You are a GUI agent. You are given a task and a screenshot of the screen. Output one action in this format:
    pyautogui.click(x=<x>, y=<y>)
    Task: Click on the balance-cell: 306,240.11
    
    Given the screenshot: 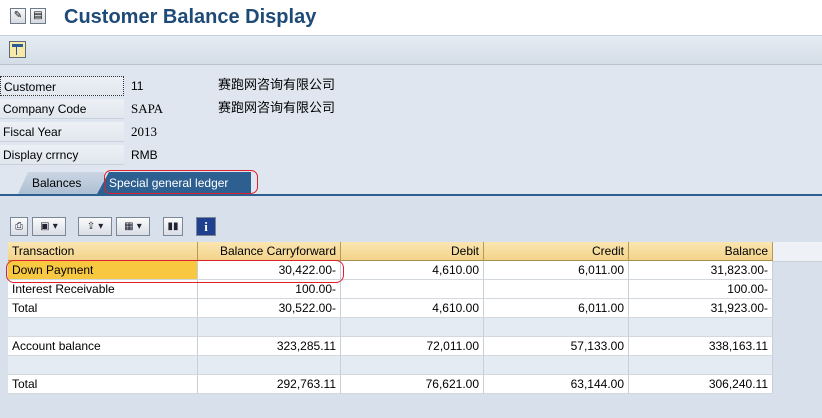 What is the action you would take?
    pyautogui.click(x=701, y=384)
    